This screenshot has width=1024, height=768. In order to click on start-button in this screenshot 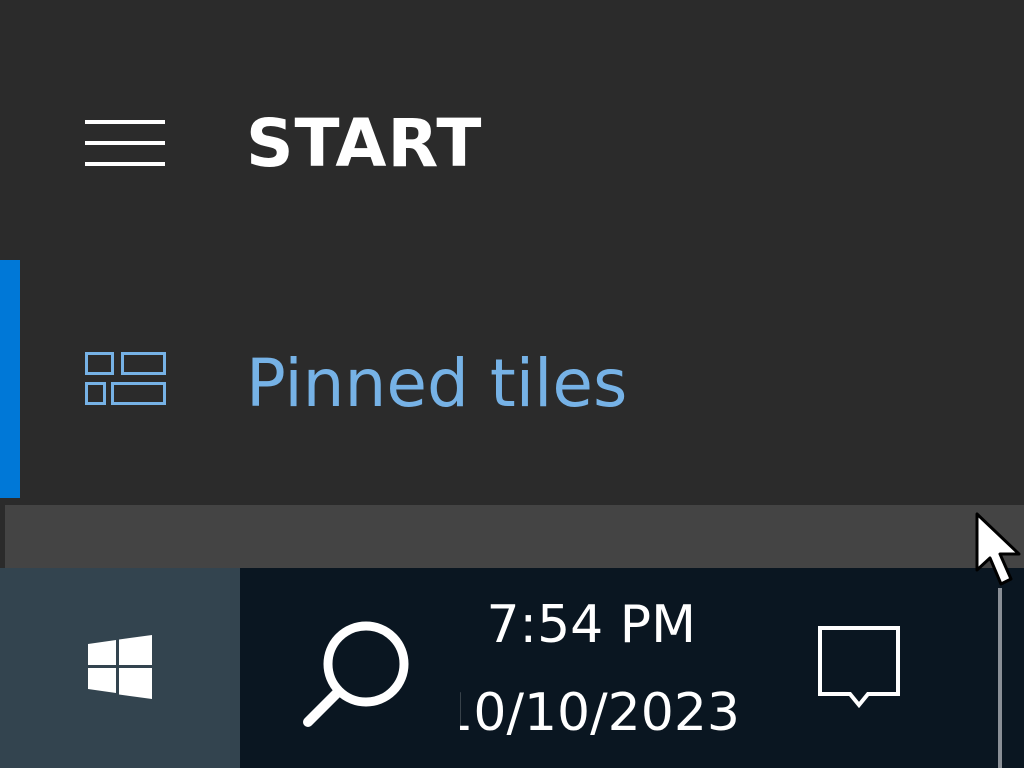, I will do `click(120, 668)`.